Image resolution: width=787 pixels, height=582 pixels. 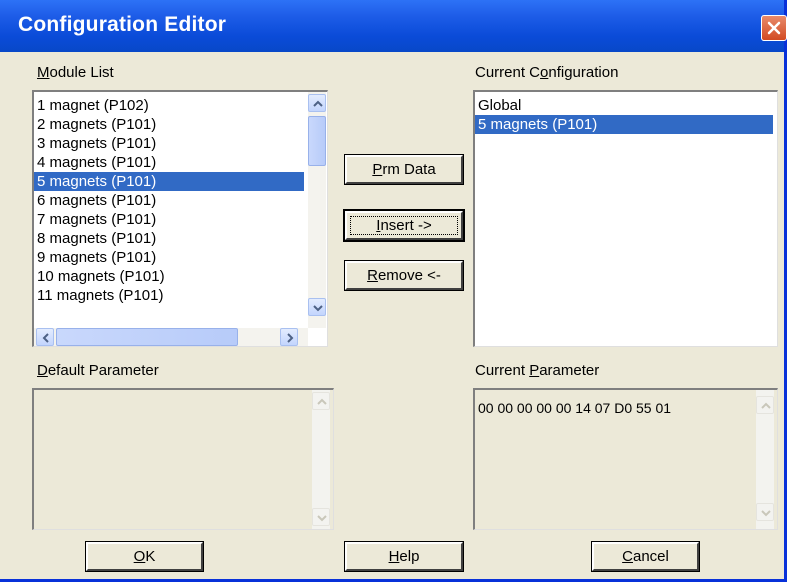 I want to click on close-button, so click(x=774, y=28).